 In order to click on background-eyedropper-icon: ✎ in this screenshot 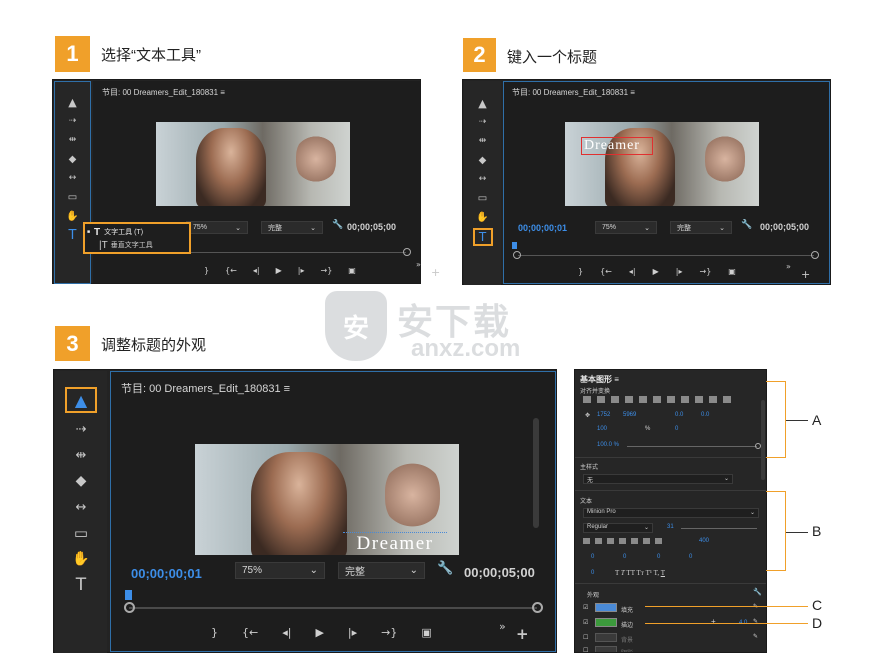, I will do `click(755, 636)`.